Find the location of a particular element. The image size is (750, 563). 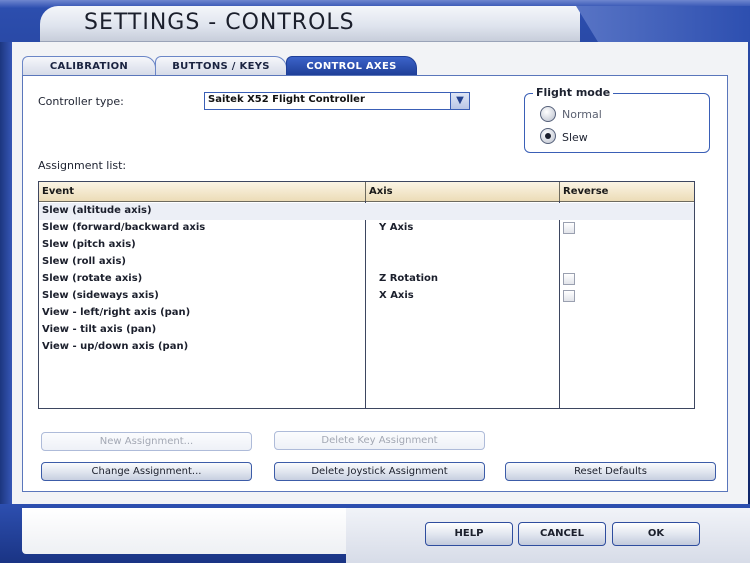

axis-cell: Y Axis is located at coordinates (396, 227).